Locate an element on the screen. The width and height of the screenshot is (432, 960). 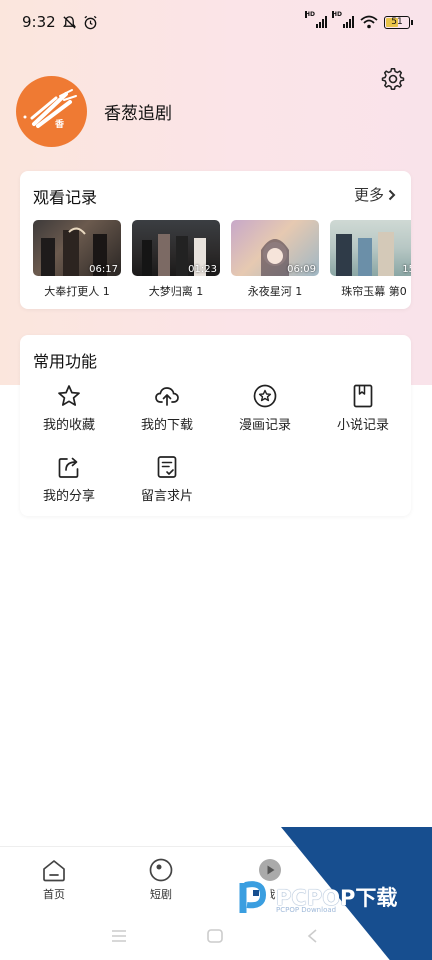
battery-icon: 51 is located at coordinates (398, 22).